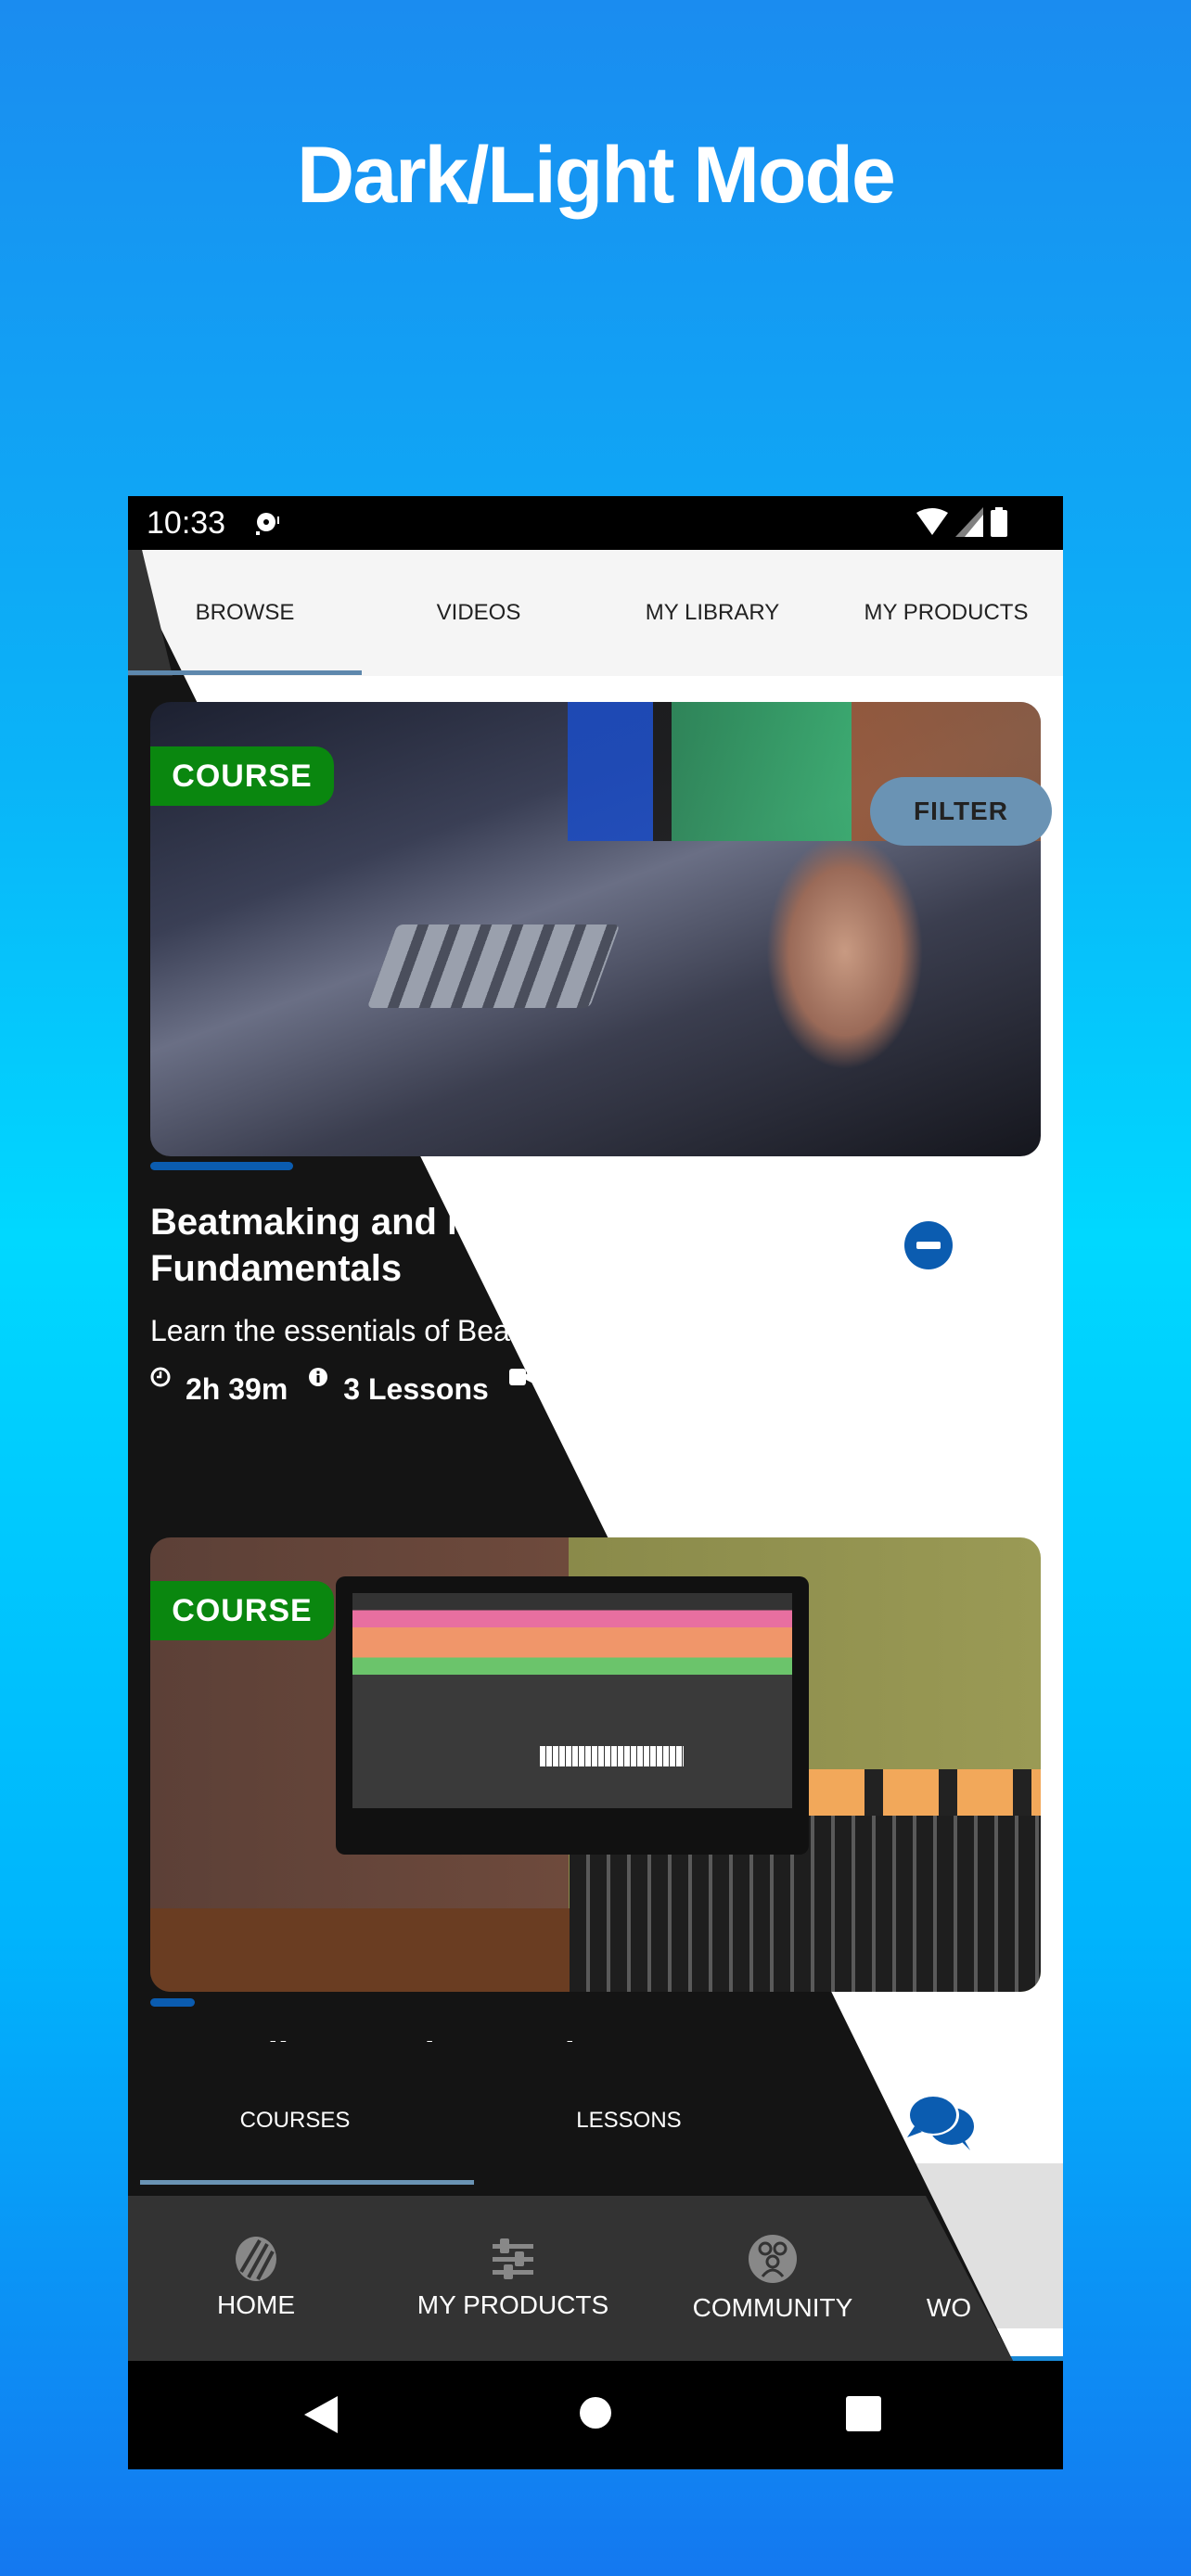 Image resolution: width=1191 pixels, height=2576 pixels. What do you see at coordinates (160, 1377) in the screenshot?
I see `clock-icon` at bounding box center [160, 1377].